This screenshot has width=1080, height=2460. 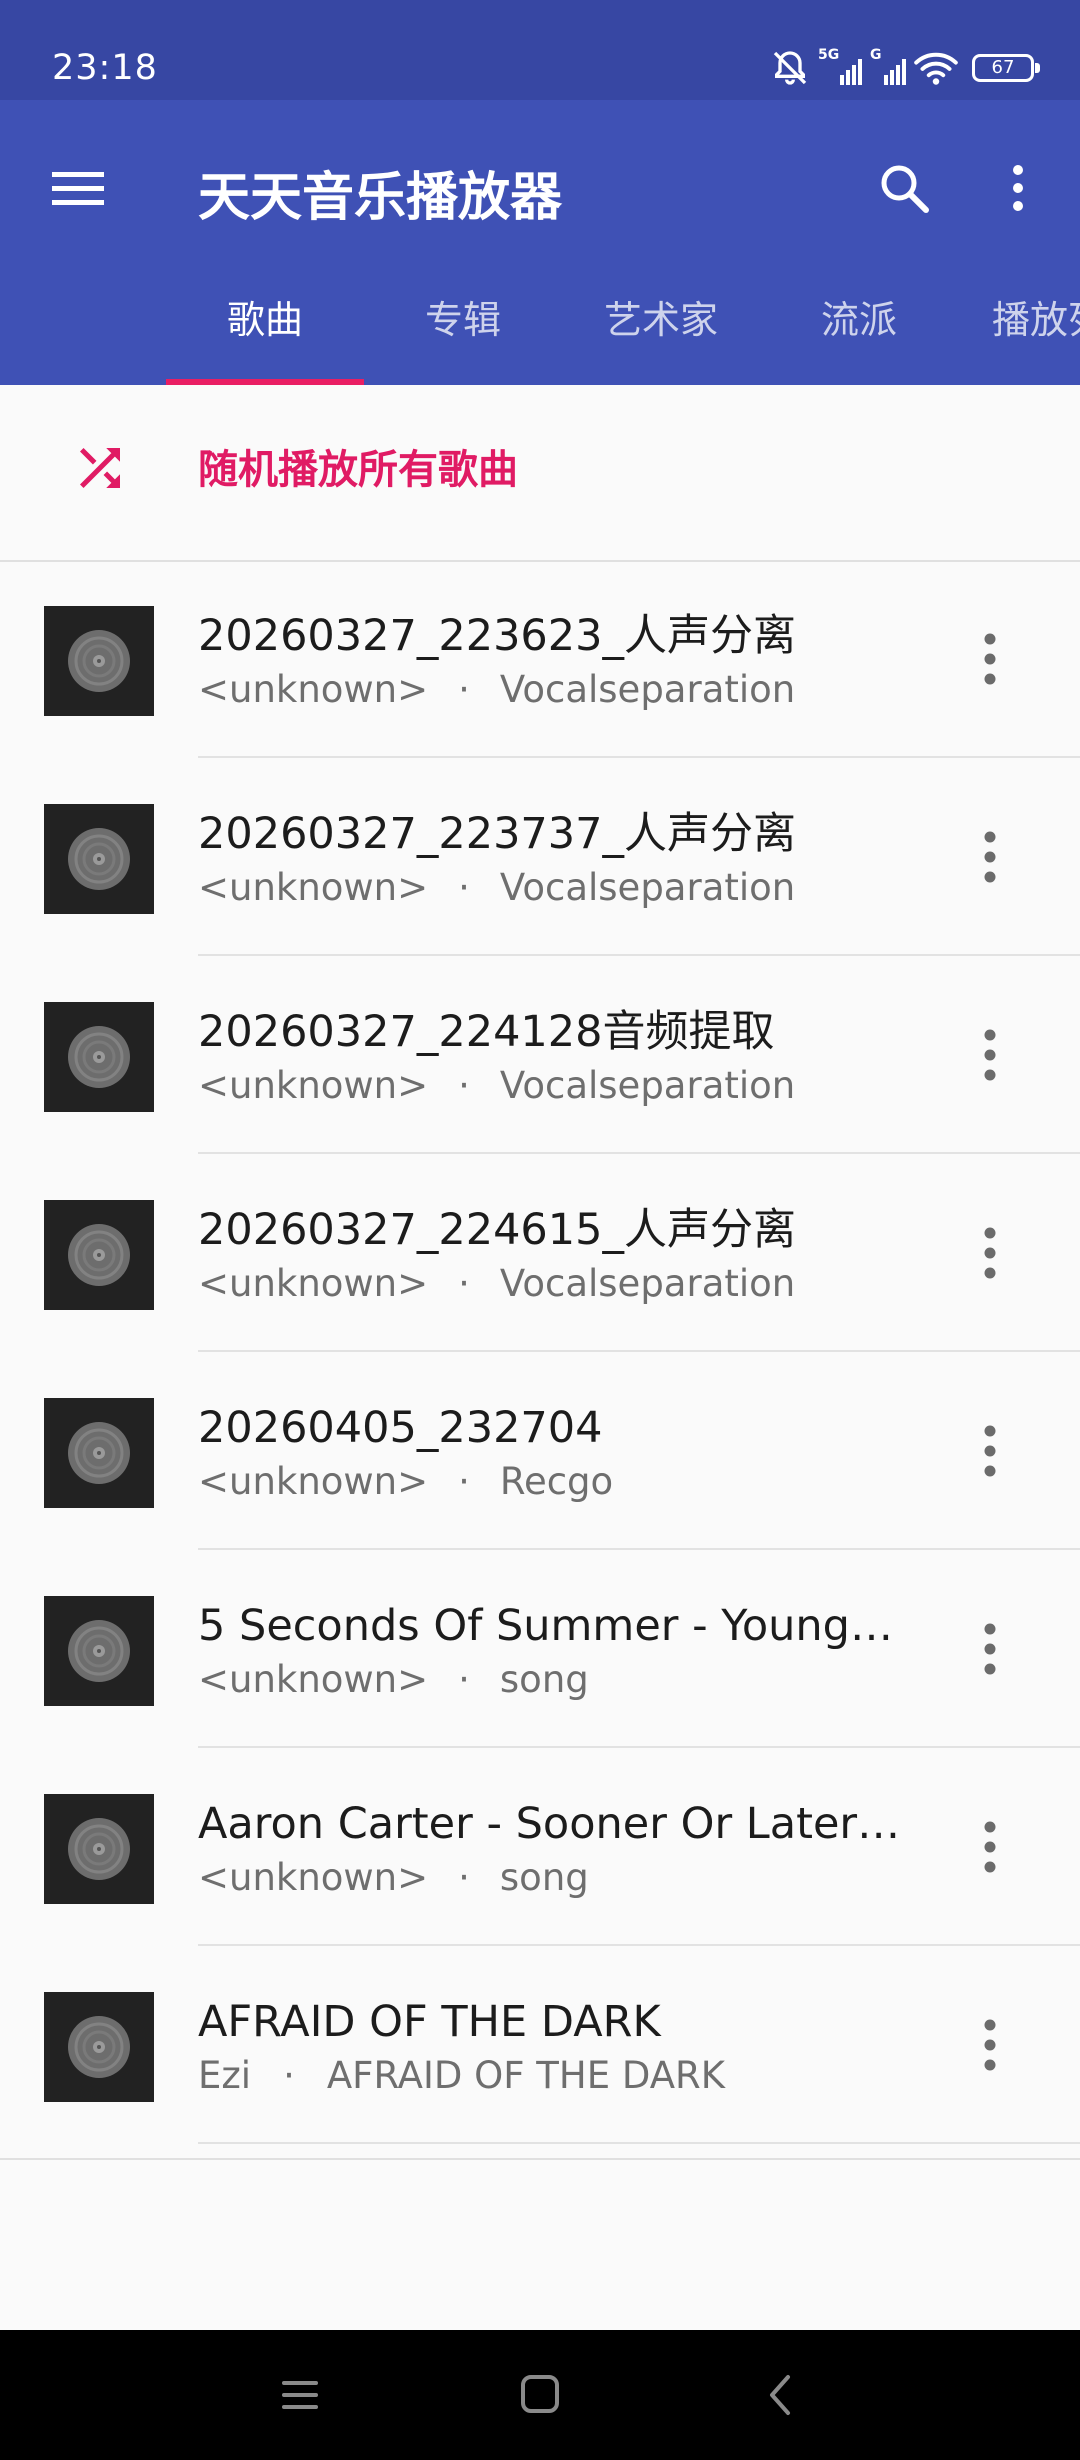 What do you see at coordinates (78, 188) in the screenshot?
I see `hamburger-menu-icon` at bounding box center [78, 188].